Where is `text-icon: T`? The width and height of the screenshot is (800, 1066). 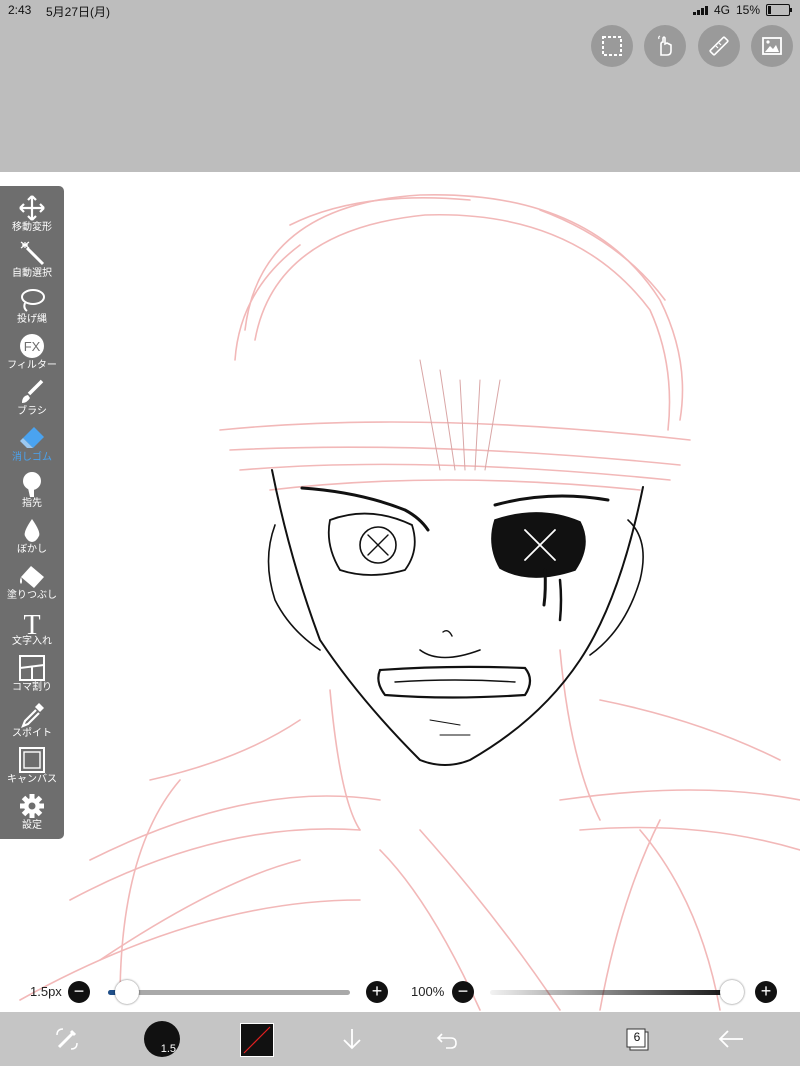 text-icon: T is located at coordinates (32, 624).